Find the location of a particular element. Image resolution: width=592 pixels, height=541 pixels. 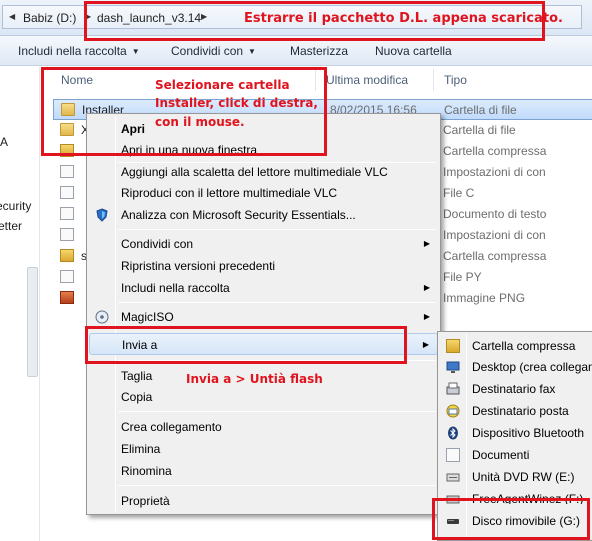

nav-item: A is located at coordinates (4, 142).